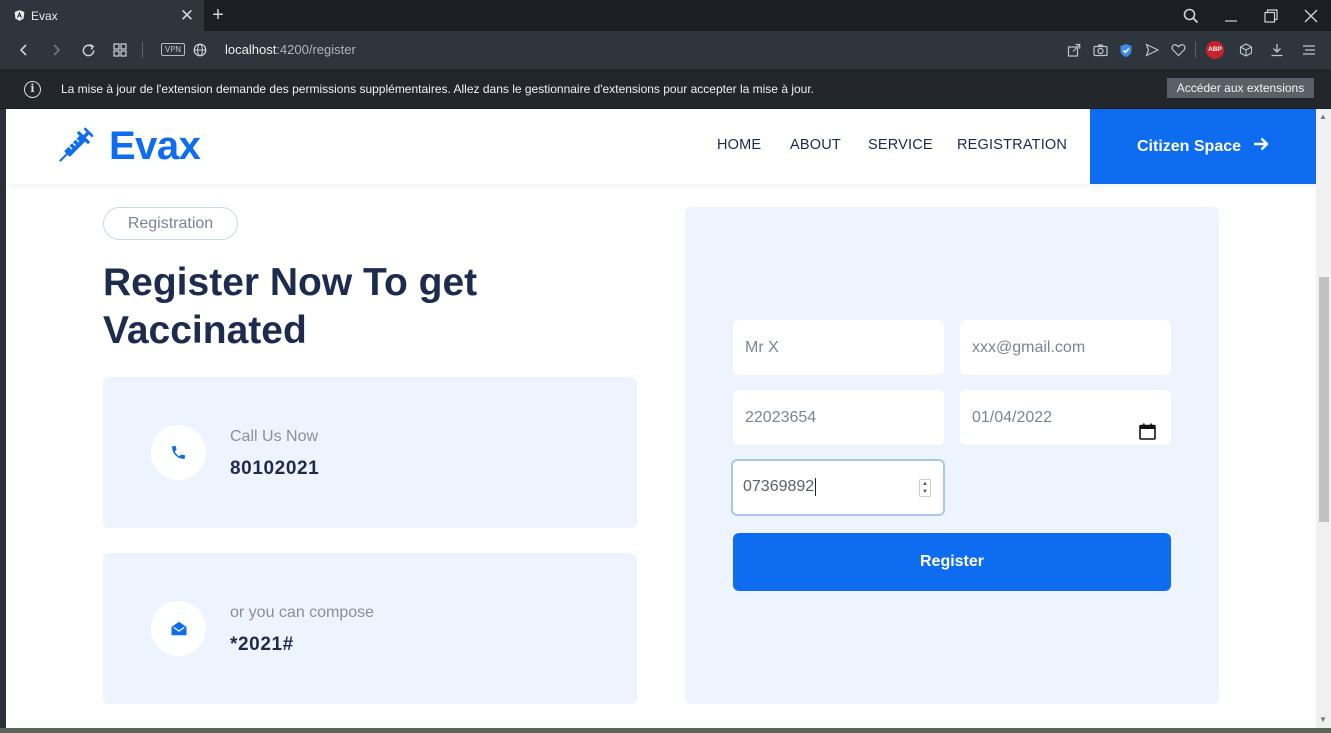 The image size is (1331, 733). I want to click on page-scrollbar: ▲ ▼, so click(1323, 418).